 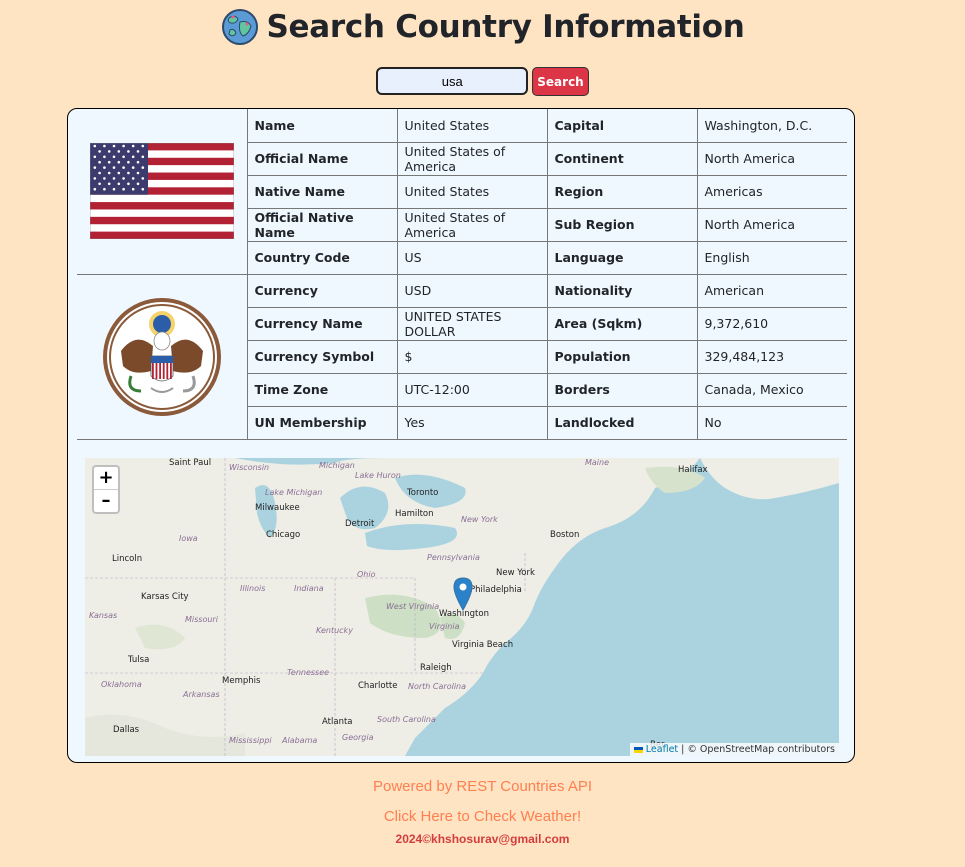 I want to click on info-value: North America, so click(x=771, y=158).